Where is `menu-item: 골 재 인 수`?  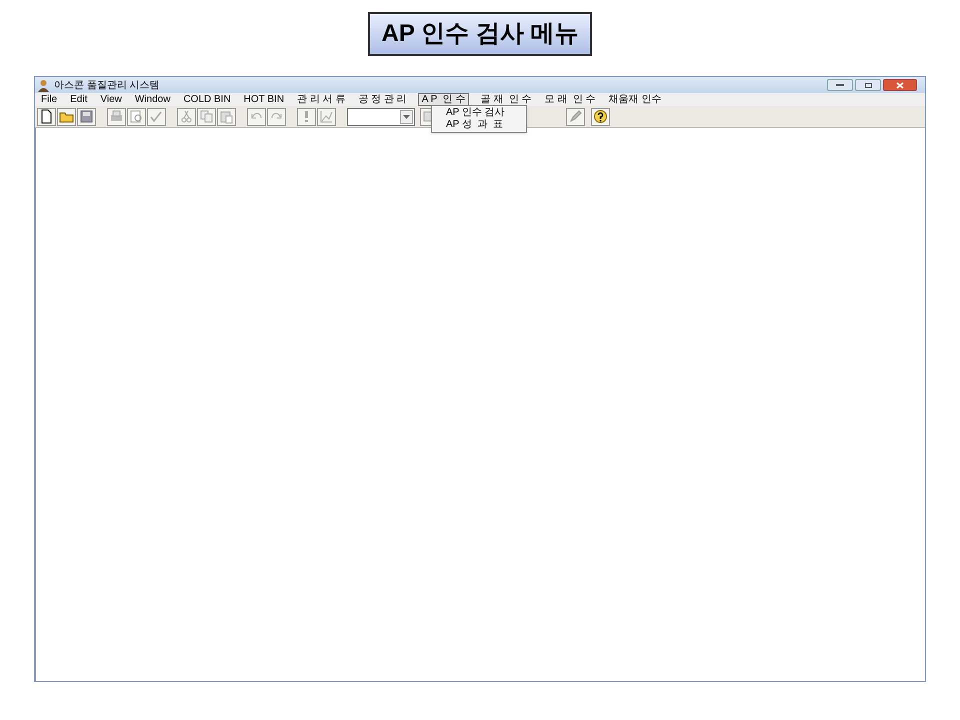
menu-item: 골 재 인 수 is located at coordinates (506, 99).